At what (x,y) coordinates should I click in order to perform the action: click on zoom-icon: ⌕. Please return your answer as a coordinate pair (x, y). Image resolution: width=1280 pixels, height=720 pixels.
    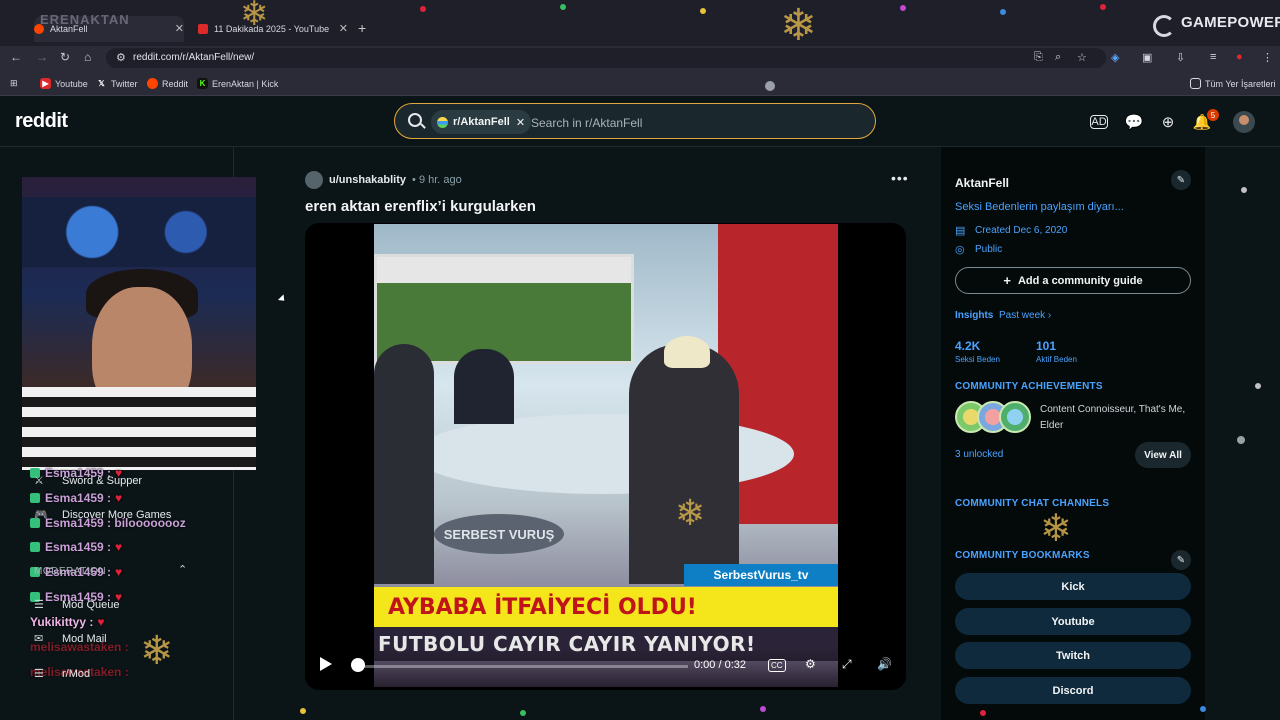
    Looking at the image, I should click on (1058, 57).